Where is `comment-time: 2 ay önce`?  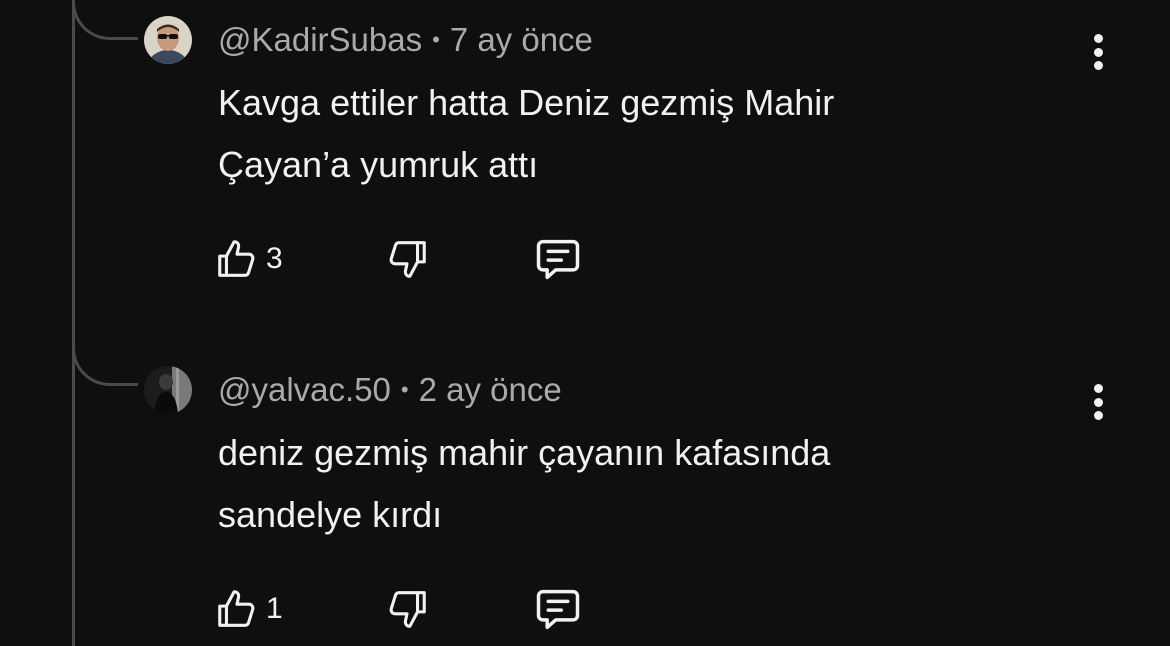 comment-time: 2 ay önce is located at coordinates (490, 389).